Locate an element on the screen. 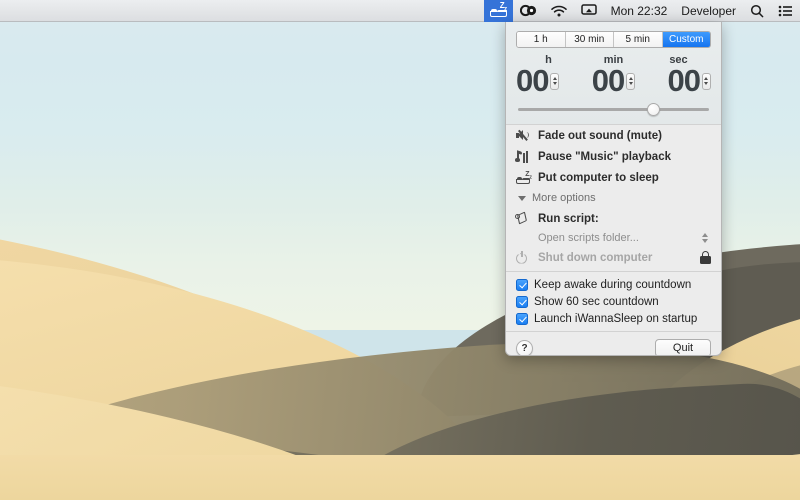 The width and height of the screenshot is (800, 500). option-fade-out-sound: Fade out sound (mute) is located at coordinates (613, 135).